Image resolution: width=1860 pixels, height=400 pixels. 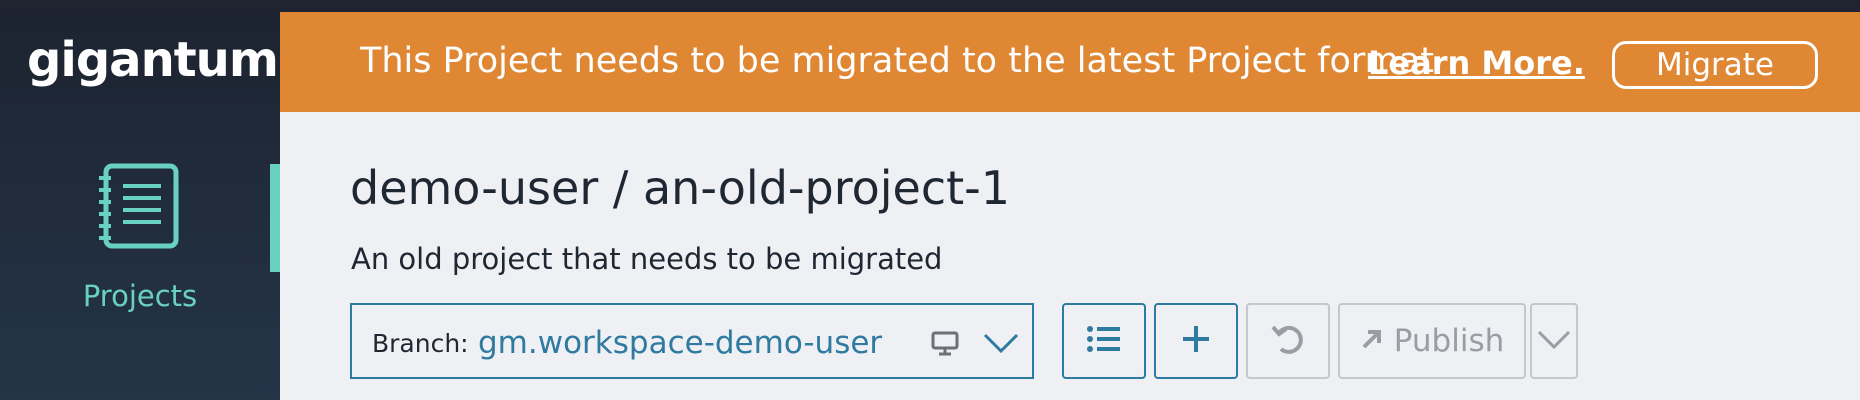 What do you see at coordinates (1476, 63) in the screenshot?
I see `learn-more-link: Learn More.` at bounding box center [1476, 63].